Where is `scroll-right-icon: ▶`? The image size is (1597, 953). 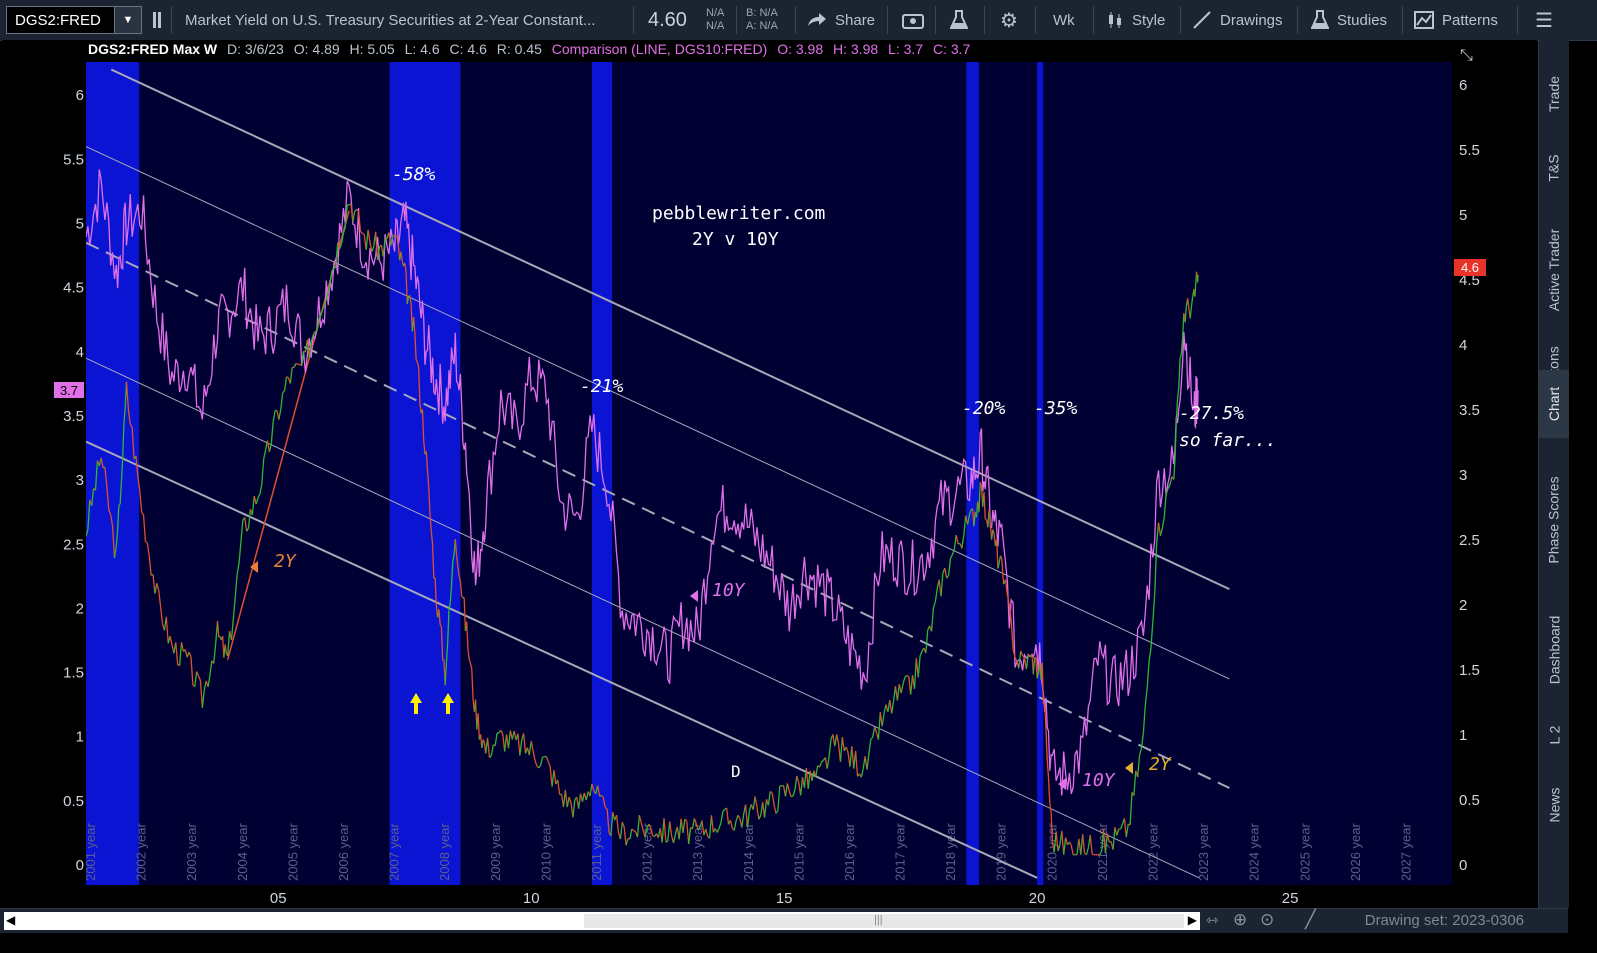
scroll-right-icon: ▶ is located at coordinates (1192, 920).